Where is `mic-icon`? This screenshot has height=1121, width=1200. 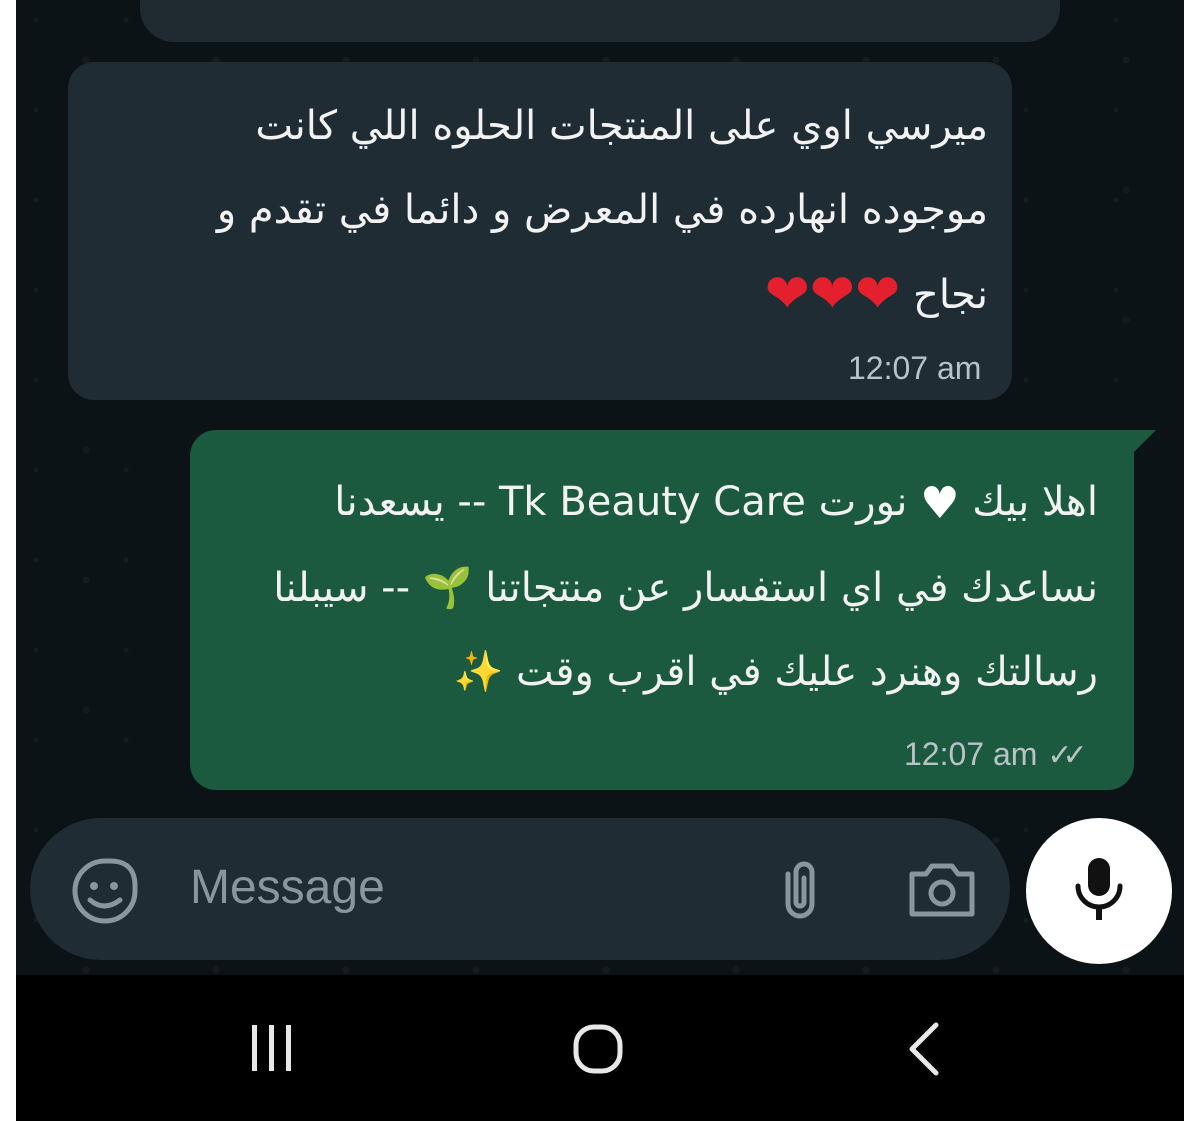
mic-icon is located at coordinates (1099, 889).